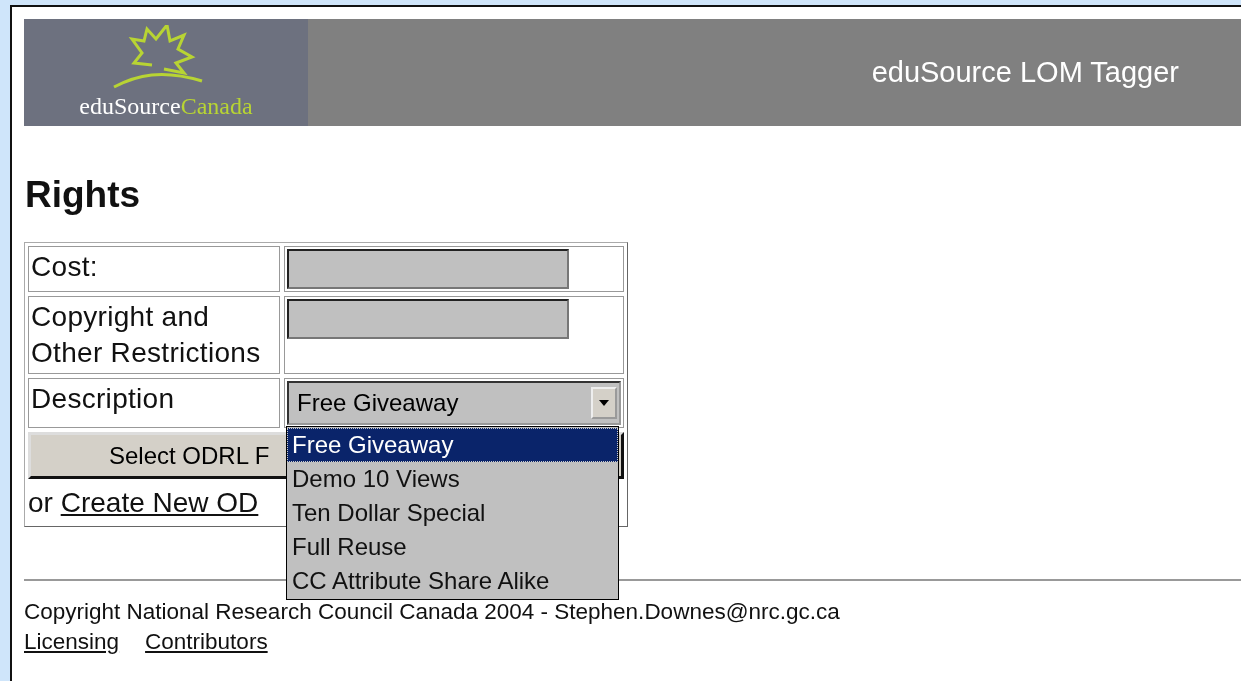 The image size is (1241, 681). What do you see at coordinates (452, 513) in the screenshot?
I see `dropdown-option: Ten Dollar Special` at bounding box center [452, 513].